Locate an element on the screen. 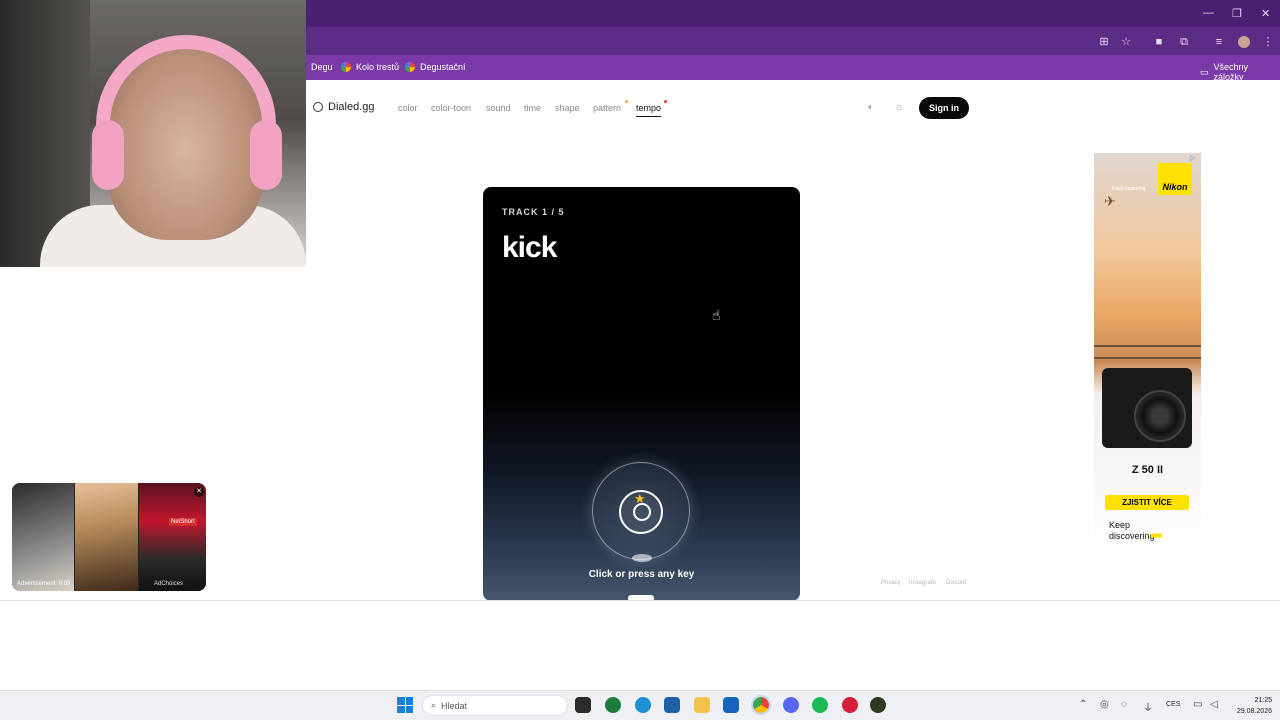 This screenshot has width=1280, height=720. speaker-icon: 🔈︎ is located at coordinates (871, 107).